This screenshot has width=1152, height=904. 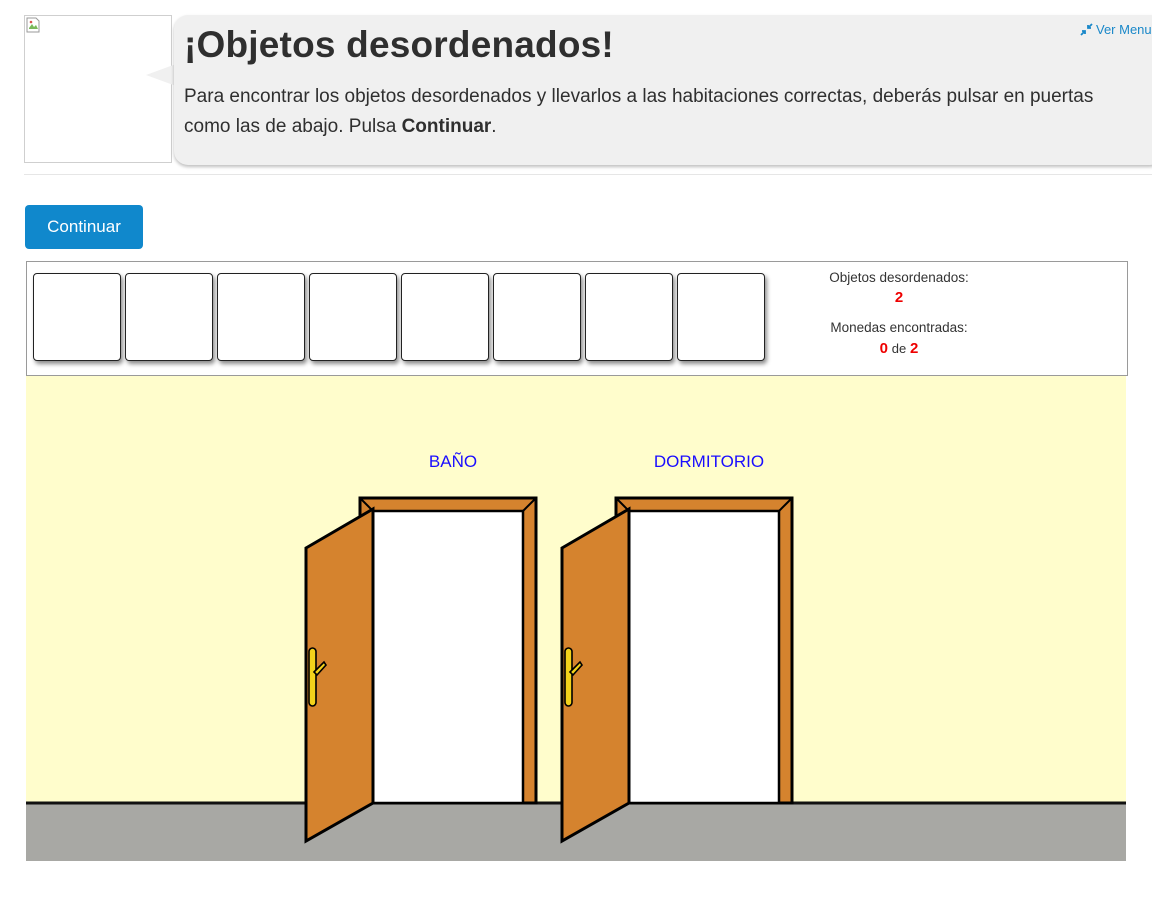 I want to click on coins-found-count: 0, so click(x=883, y=348).